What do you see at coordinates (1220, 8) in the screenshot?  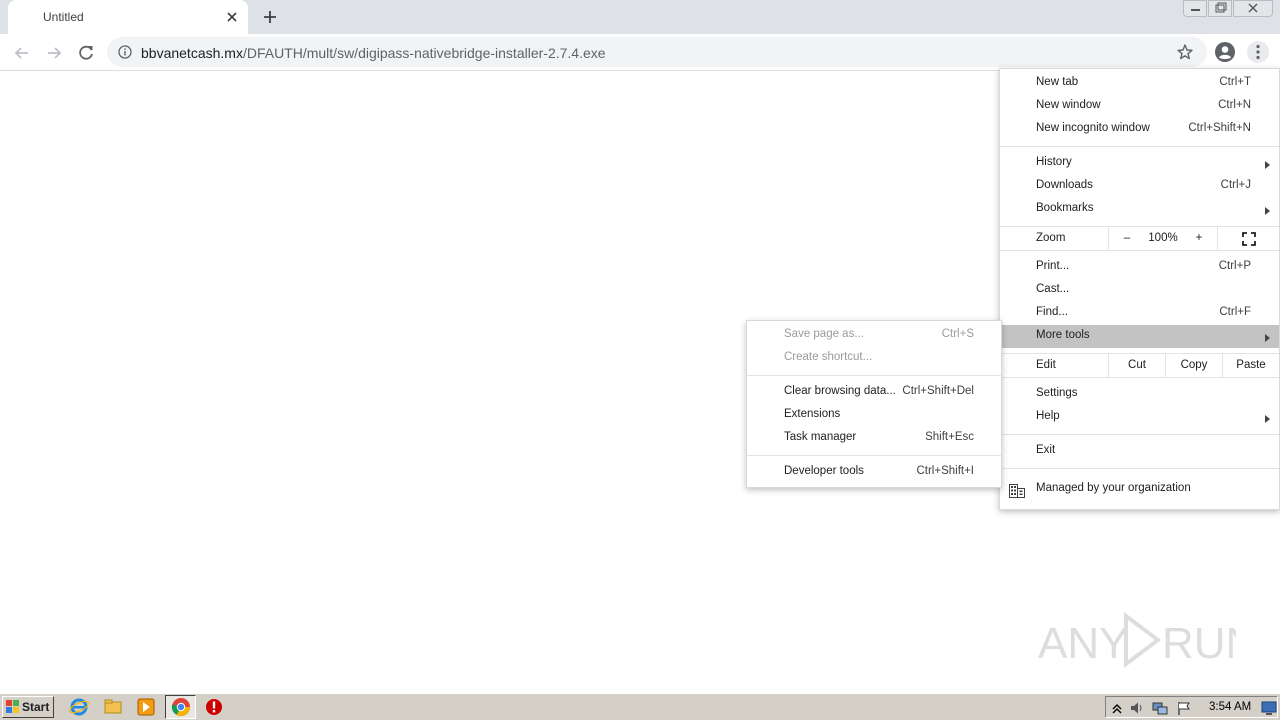 I see `restore-window-button` at bounding box center [1220, 8].